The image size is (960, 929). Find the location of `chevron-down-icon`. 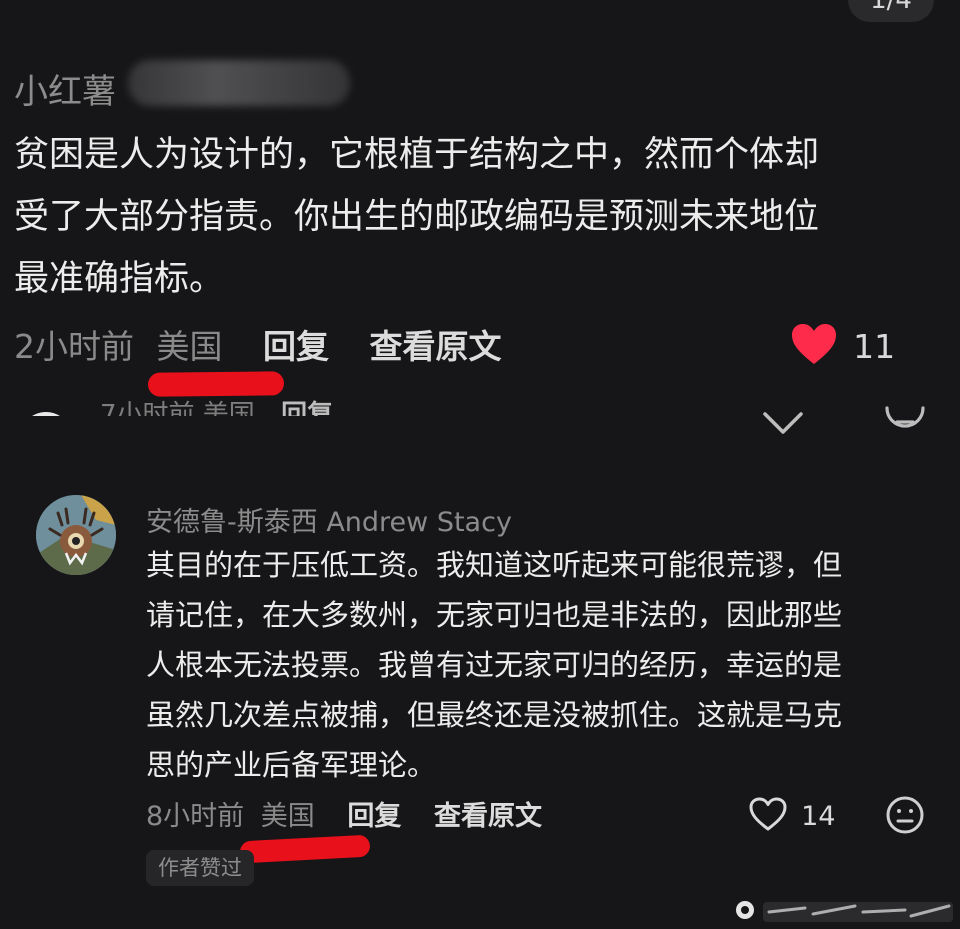

chevron-down-icon is located at coordinates (783, 423).